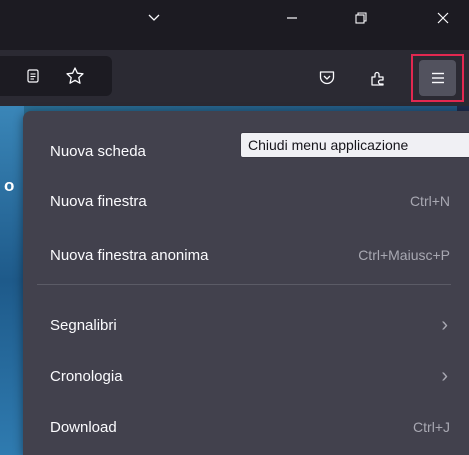 Image resolution: width=469 pixels, height=455 pixels. I want to click on menu-item-label: Nuova finestra anonima, so click(129, 255).